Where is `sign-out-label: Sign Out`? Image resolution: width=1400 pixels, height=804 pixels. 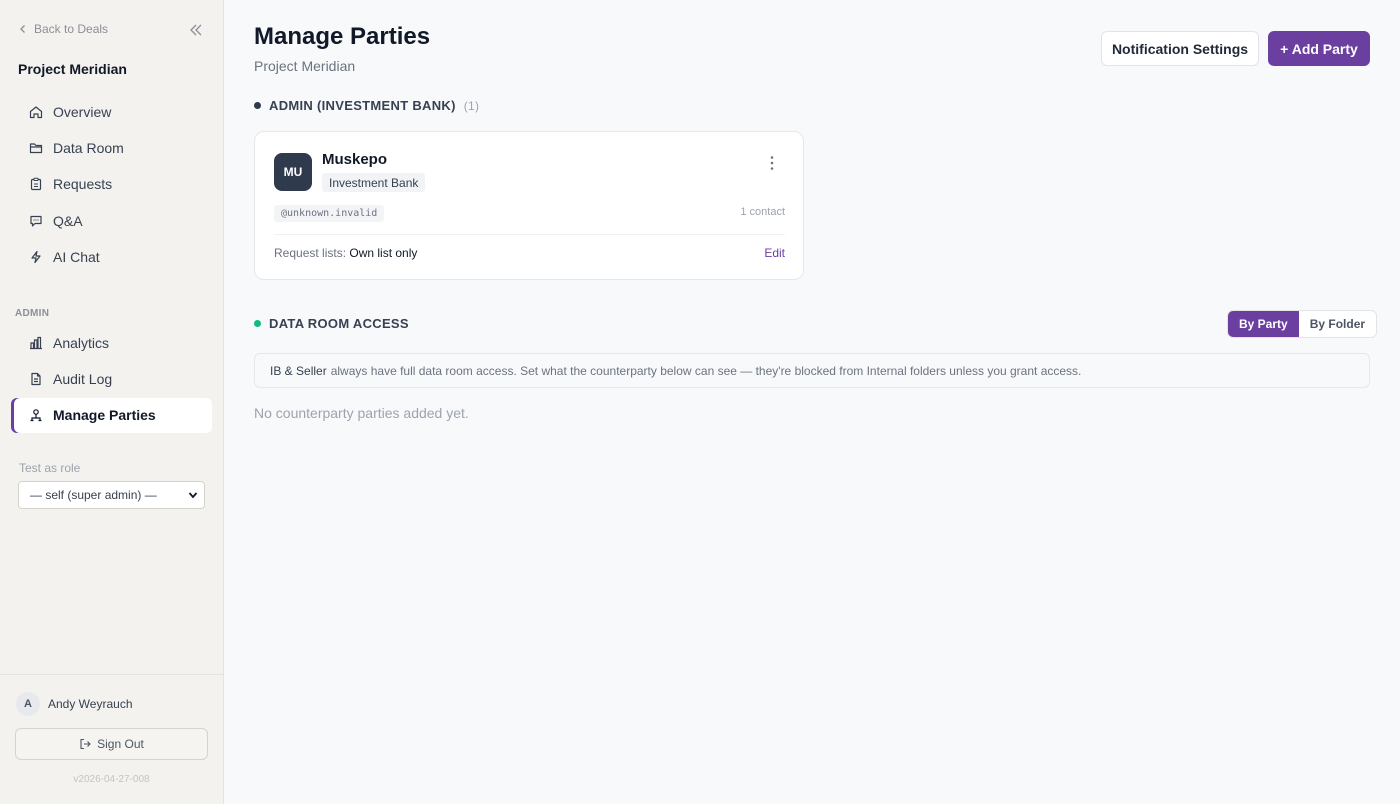
sign-out-label: Sign Out is located at coordinates (120, 744).